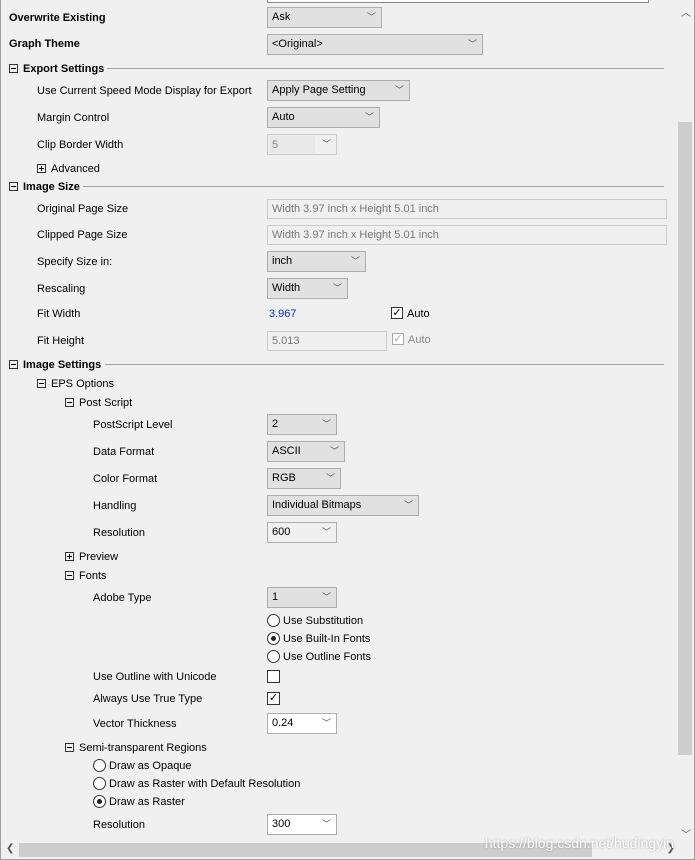 Image resolution: width=695 pixels, height=860 pixels. What do you see at coordinates (419, 340) in the screenshot?
I see `auto-label: Auto` at bounding box center [419, 340].